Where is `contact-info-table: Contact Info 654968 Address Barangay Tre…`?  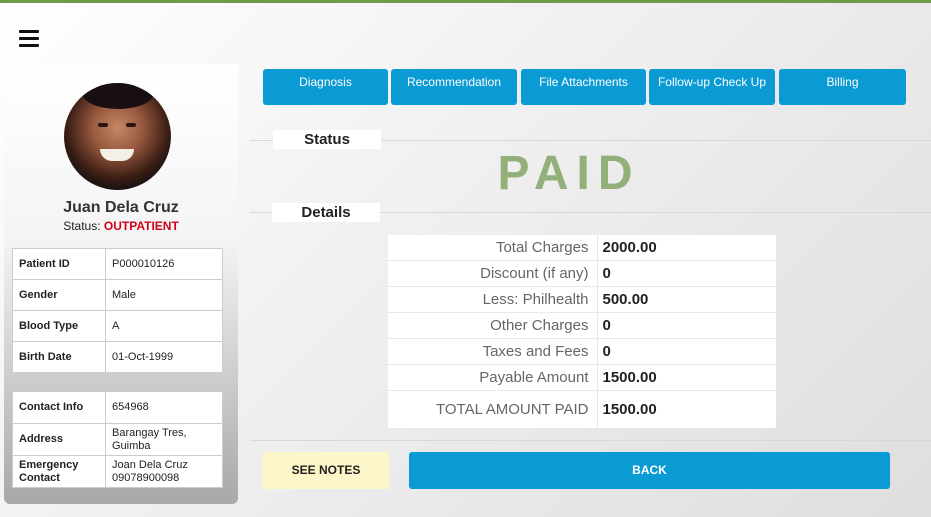 contact-info-table: Contact Info 654968 Address Barangay Tre… is located at coordinates (117, 439).